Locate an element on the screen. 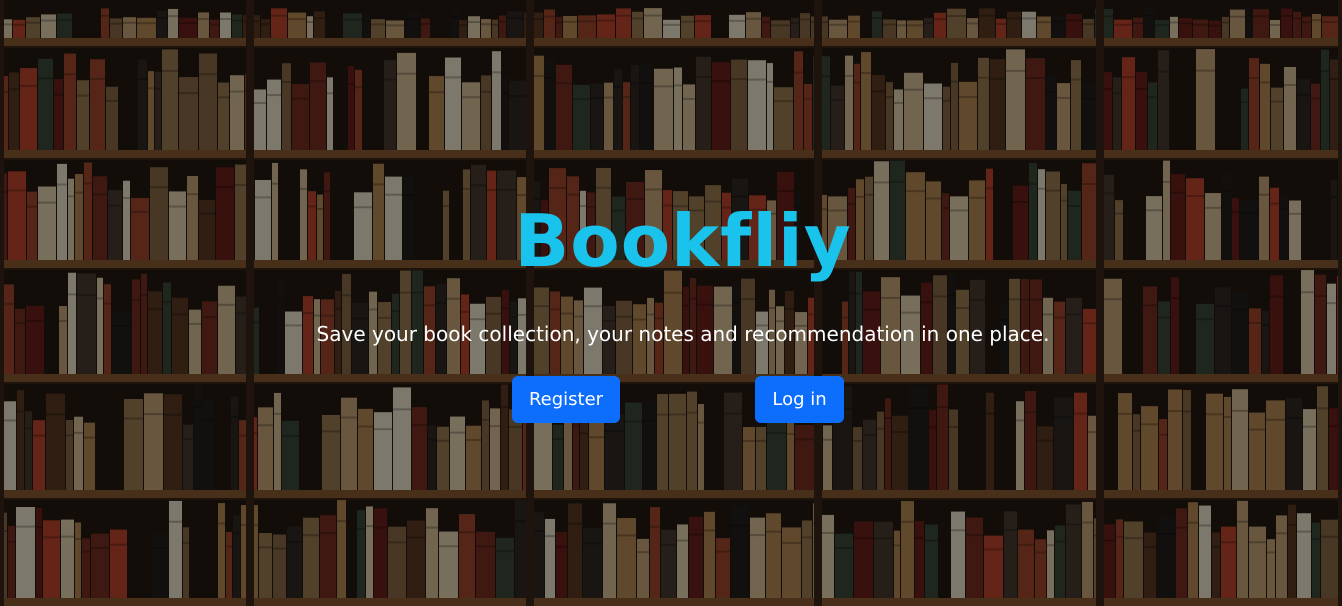 The width and height of the screenshot is (1342, 606). login-button: Log in is located at coordinates (799, 399).